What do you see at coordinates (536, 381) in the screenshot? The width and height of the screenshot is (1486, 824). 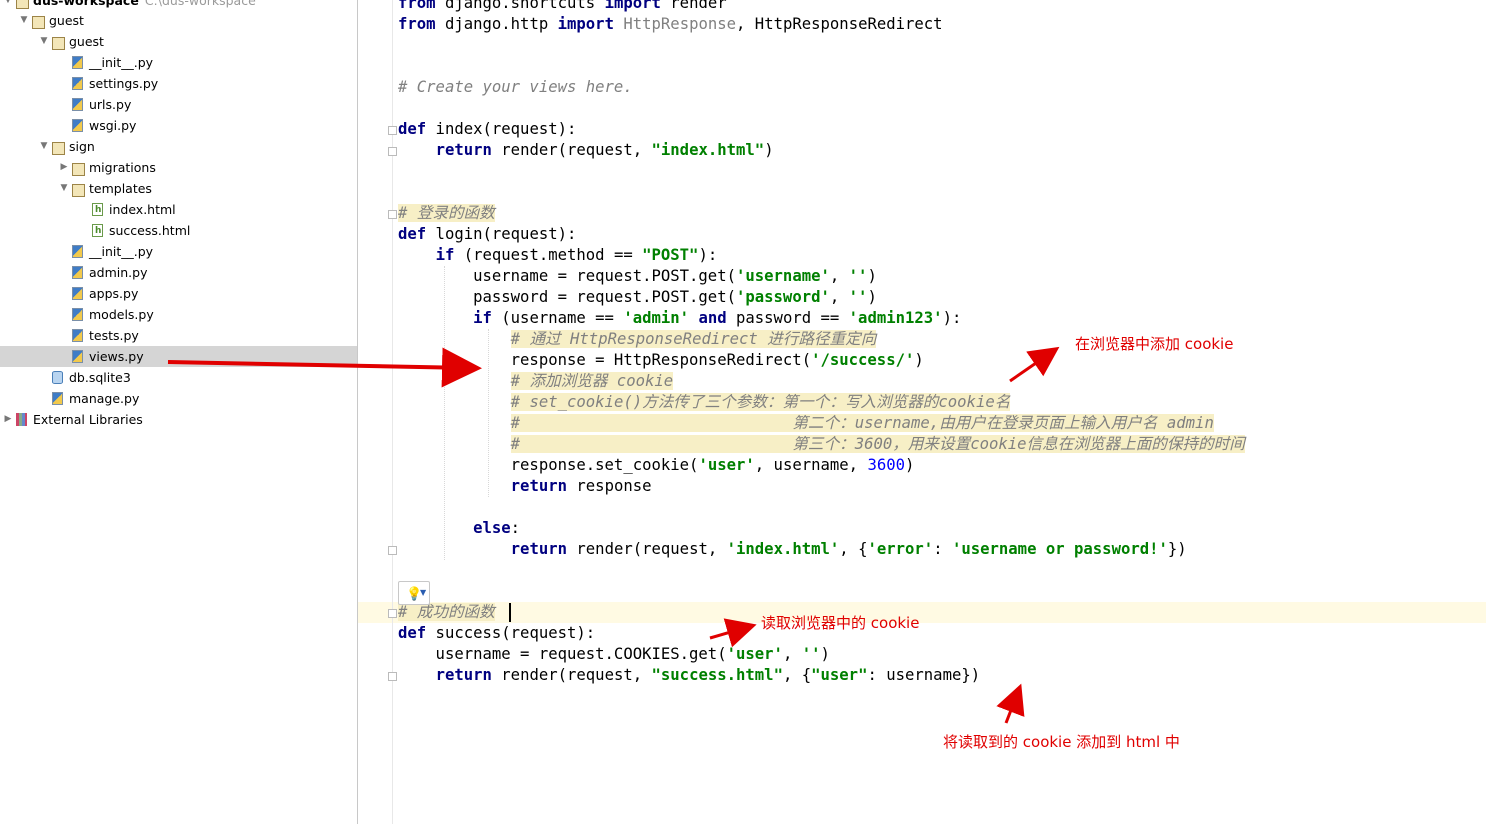 I see `code-line: # 添加浏览器 cookie` at bounding box center [536, 381].